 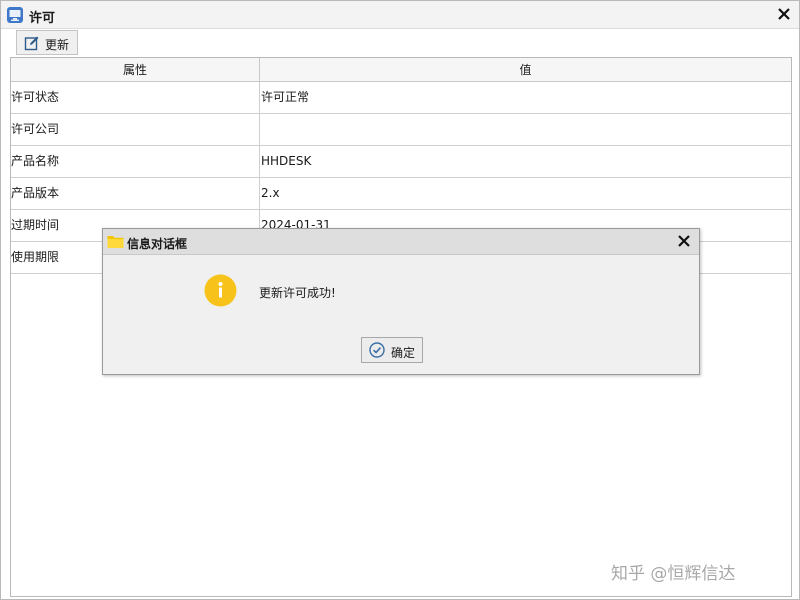 What do you see at coordinates (377, 350) in the screenshot?
I see `check-circle-icon` at bounding box center [377, 350].